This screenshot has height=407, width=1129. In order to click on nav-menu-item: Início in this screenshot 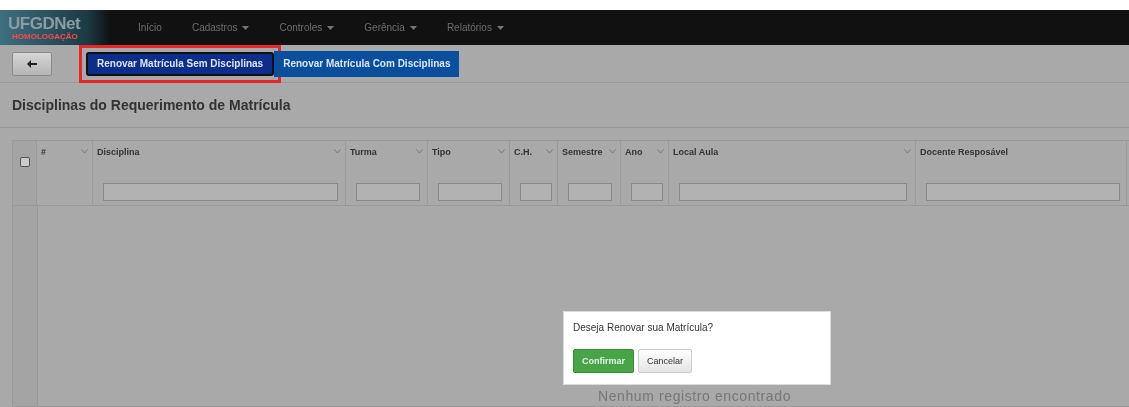, I will do `click(150, 27)`.